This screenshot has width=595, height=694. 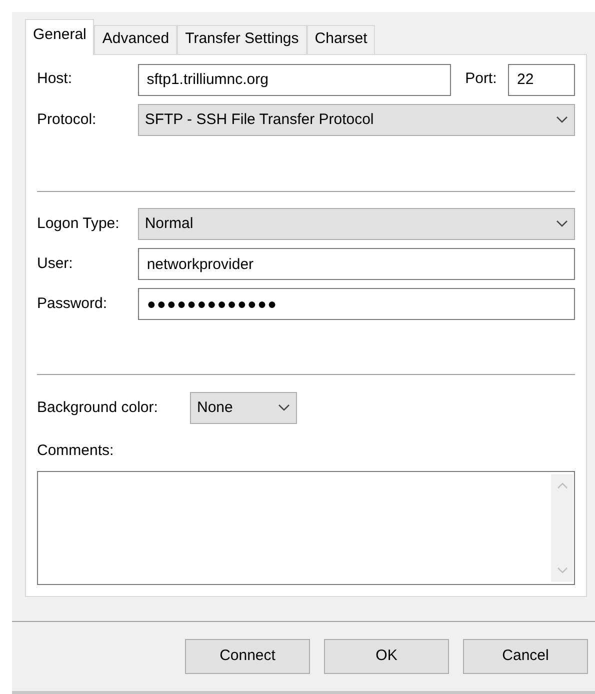 I want to click on password-field: ●●●●●●●●●●●●●, so click(x=356, y=304).